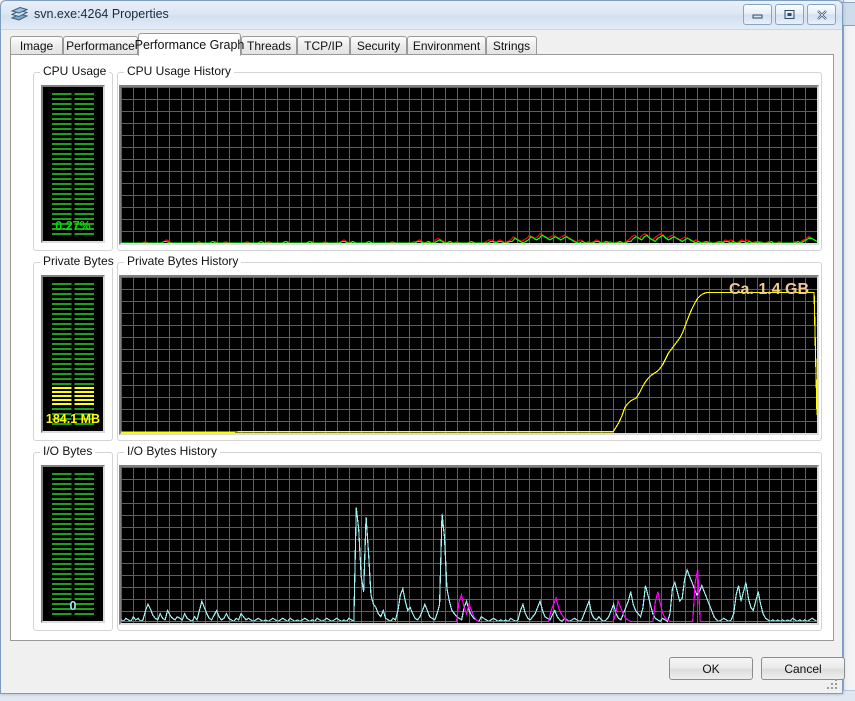 This screenshot has height=701, width=855. I want to click on window-controls, so click(789, 14).